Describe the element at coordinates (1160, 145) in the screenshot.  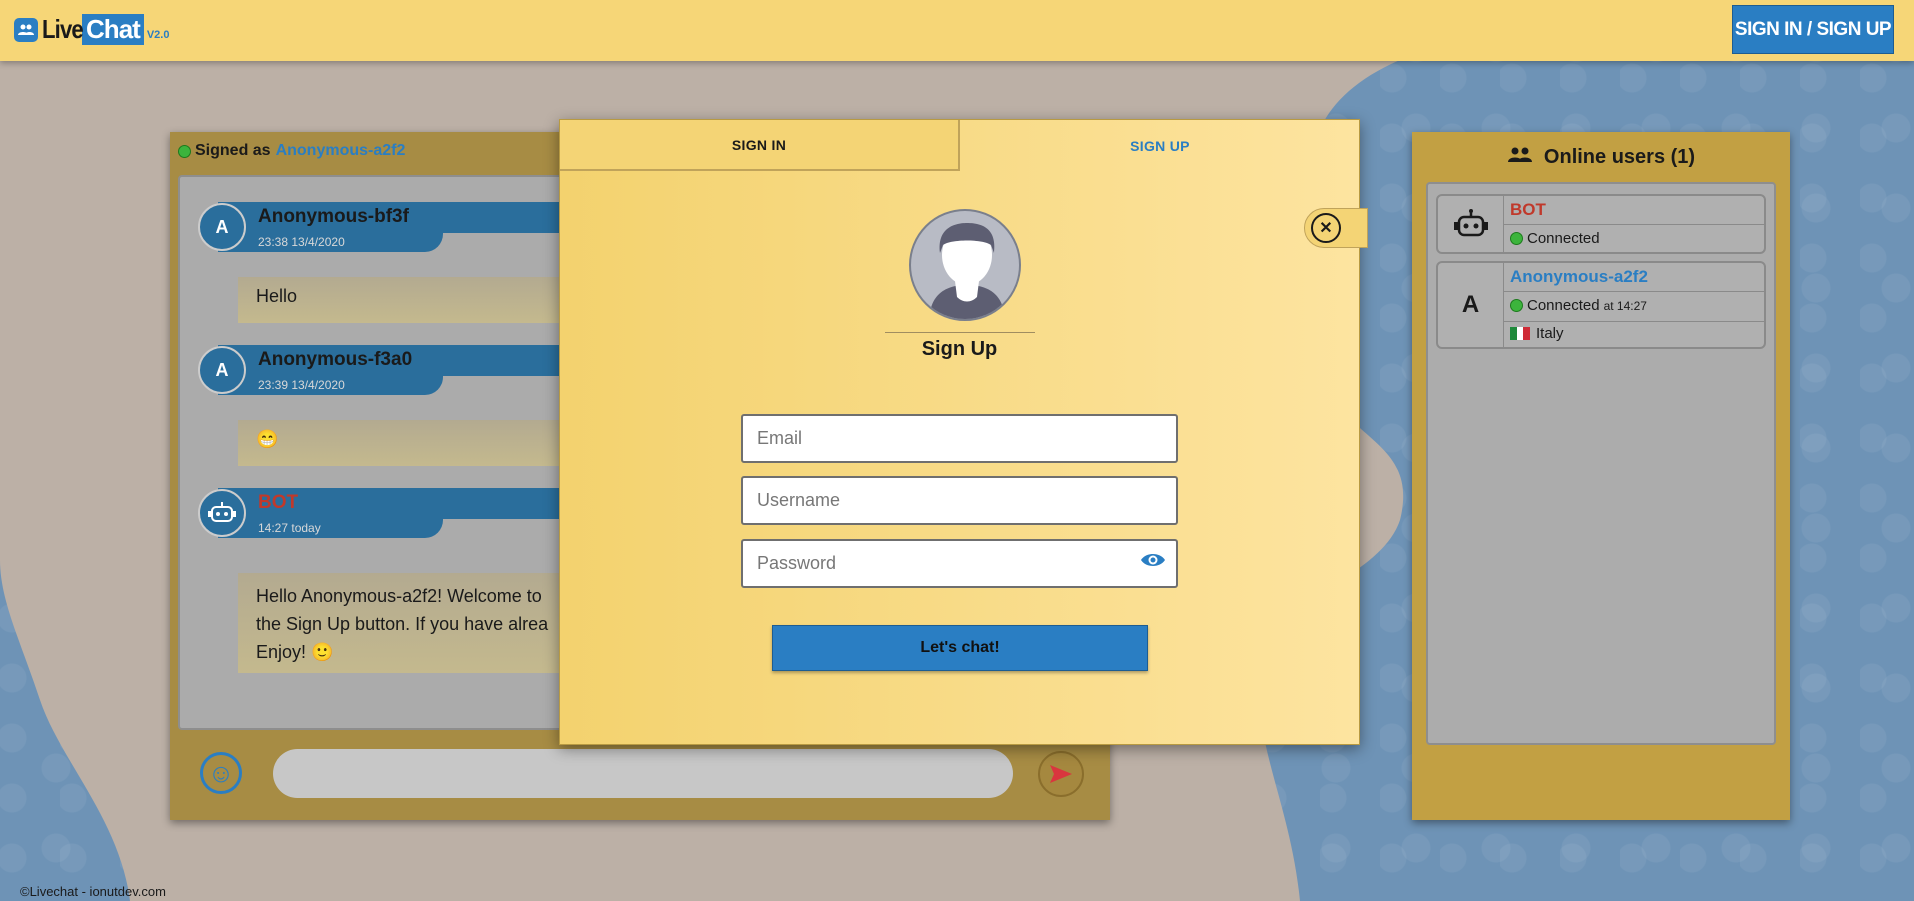
I see `tab-signup: SIGN UP` at that location.